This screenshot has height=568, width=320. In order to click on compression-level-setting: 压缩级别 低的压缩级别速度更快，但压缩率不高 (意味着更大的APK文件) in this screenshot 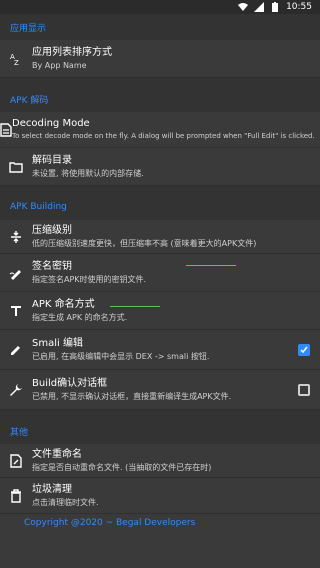, I will do `click(160, 237)`.